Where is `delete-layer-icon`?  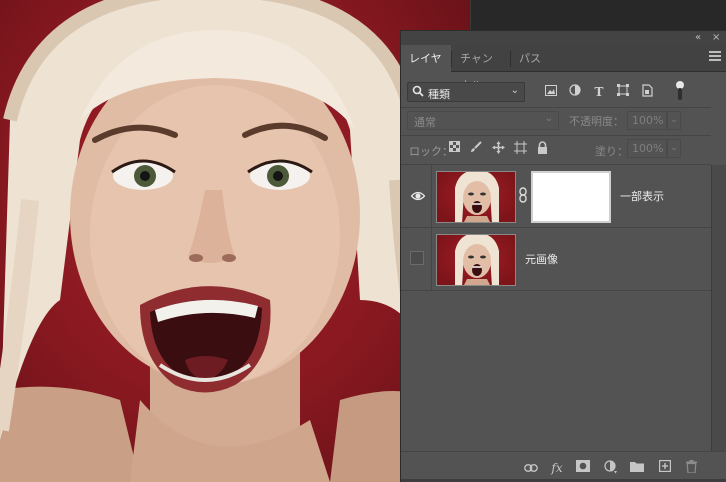
delete-layer-icon is located at coordinates (691, 468).